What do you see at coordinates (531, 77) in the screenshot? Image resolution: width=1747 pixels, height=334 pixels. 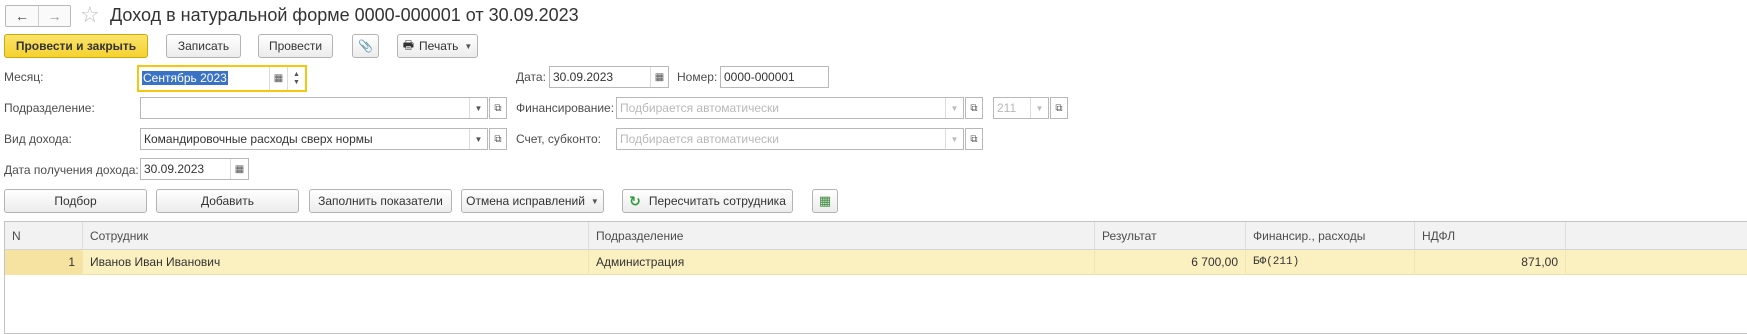 I see `date-label: Дата:` at bounding box center [531, 77].